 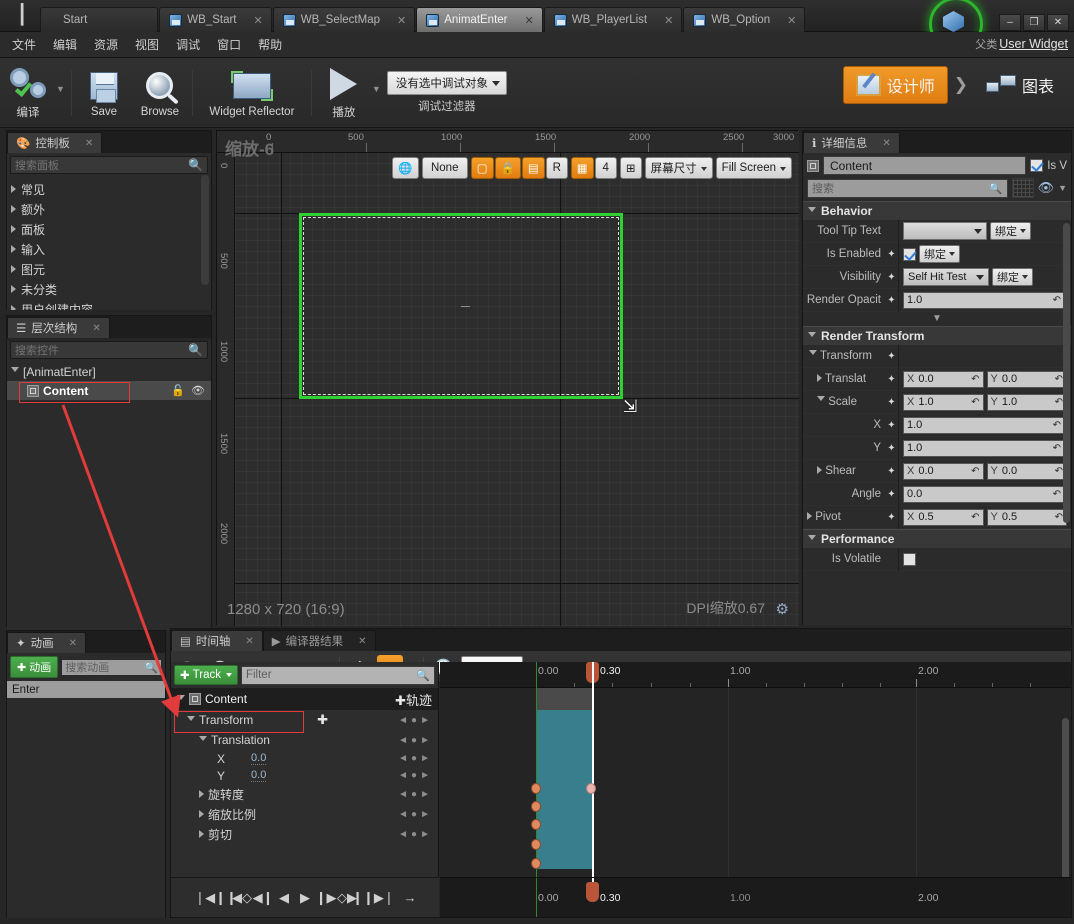 I want to click on is-enabled-checkbox, so click(x=909, y=254).